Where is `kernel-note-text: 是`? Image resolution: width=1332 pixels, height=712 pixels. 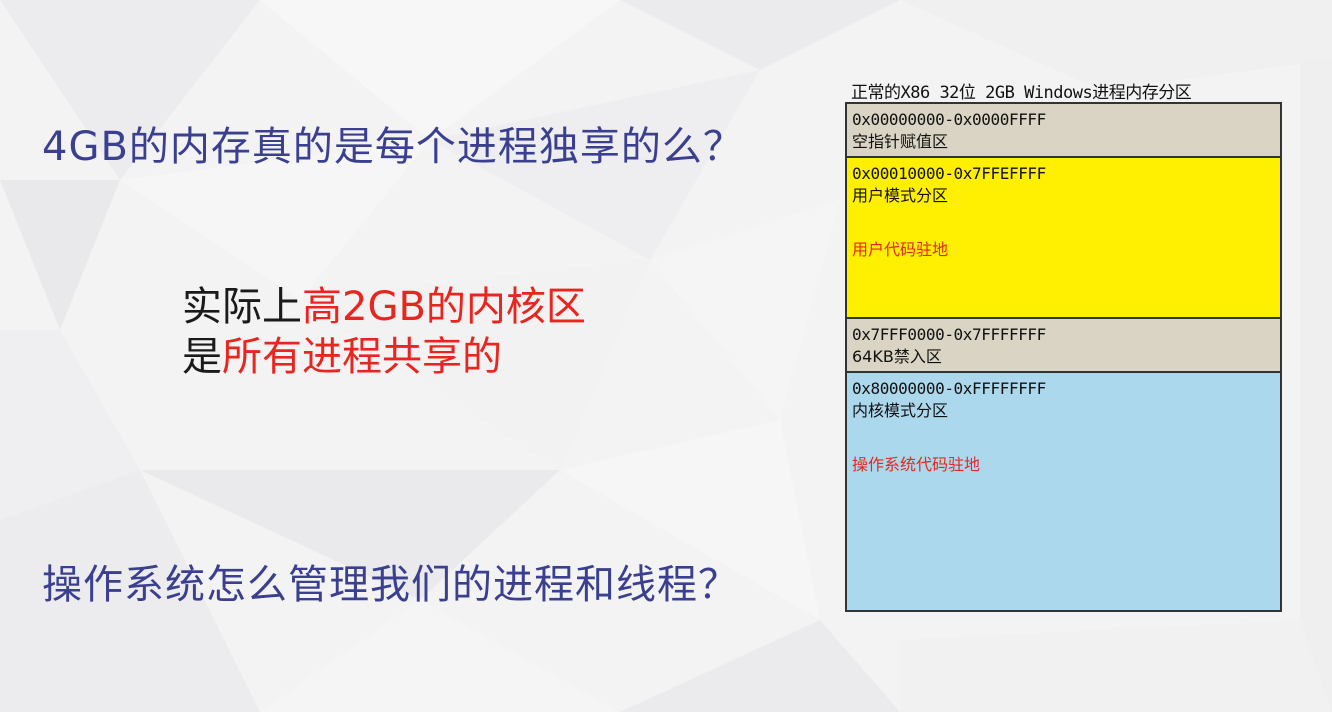 kernel-note-text: 是 is located at coordinates (202, 357).